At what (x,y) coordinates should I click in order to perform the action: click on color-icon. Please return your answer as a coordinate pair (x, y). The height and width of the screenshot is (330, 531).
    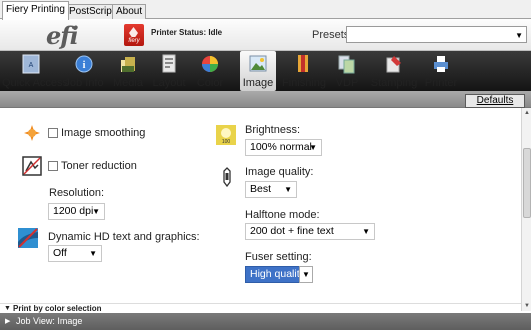
    Looking at the image, I should click on (210, 64).